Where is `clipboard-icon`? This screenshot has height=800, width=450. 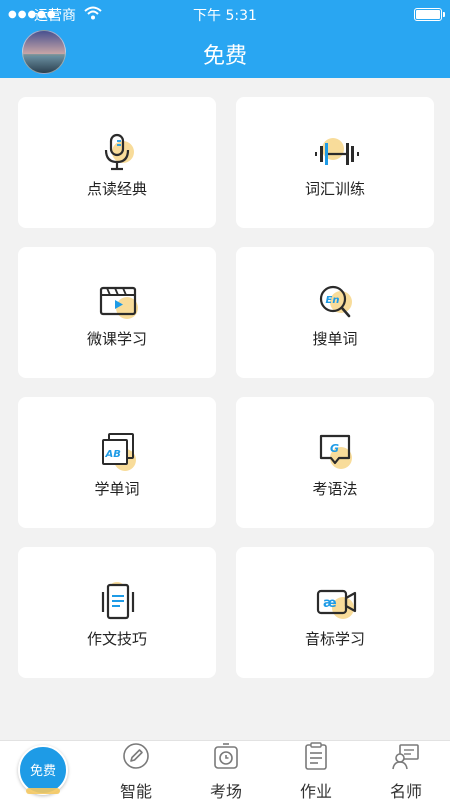
clipboard-icon is located at coordinates (316, 756).